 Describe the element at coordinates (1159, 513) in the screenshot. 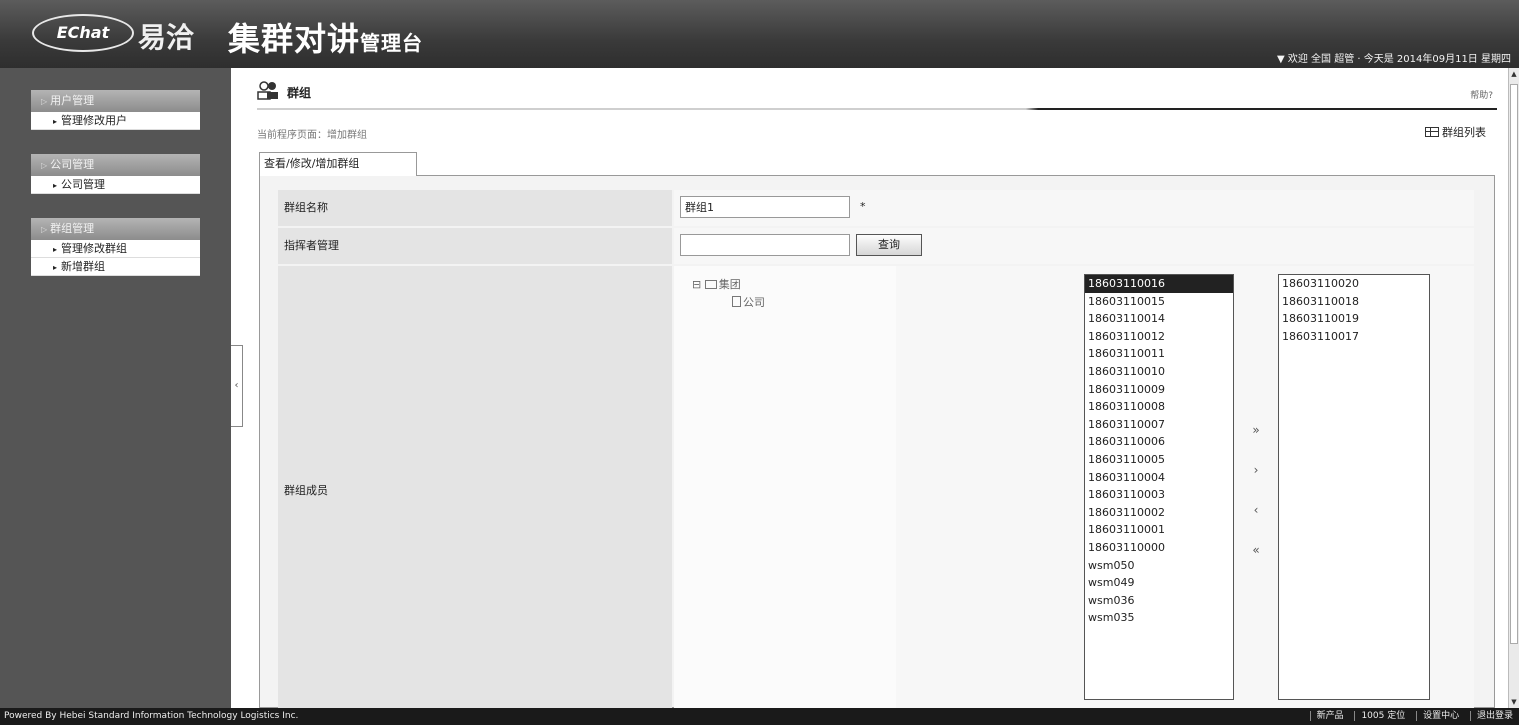

I see `list-item: 18603110002` at that location.